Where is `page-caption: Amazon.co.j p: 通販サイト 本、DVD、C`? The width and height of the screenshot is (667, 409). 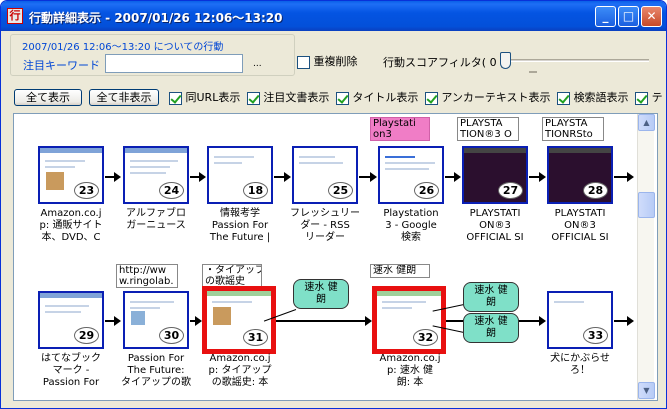 page-caption: Amazon.co.j p: 通販サイト 本、DVD、C is located at coordinates (71, 225).